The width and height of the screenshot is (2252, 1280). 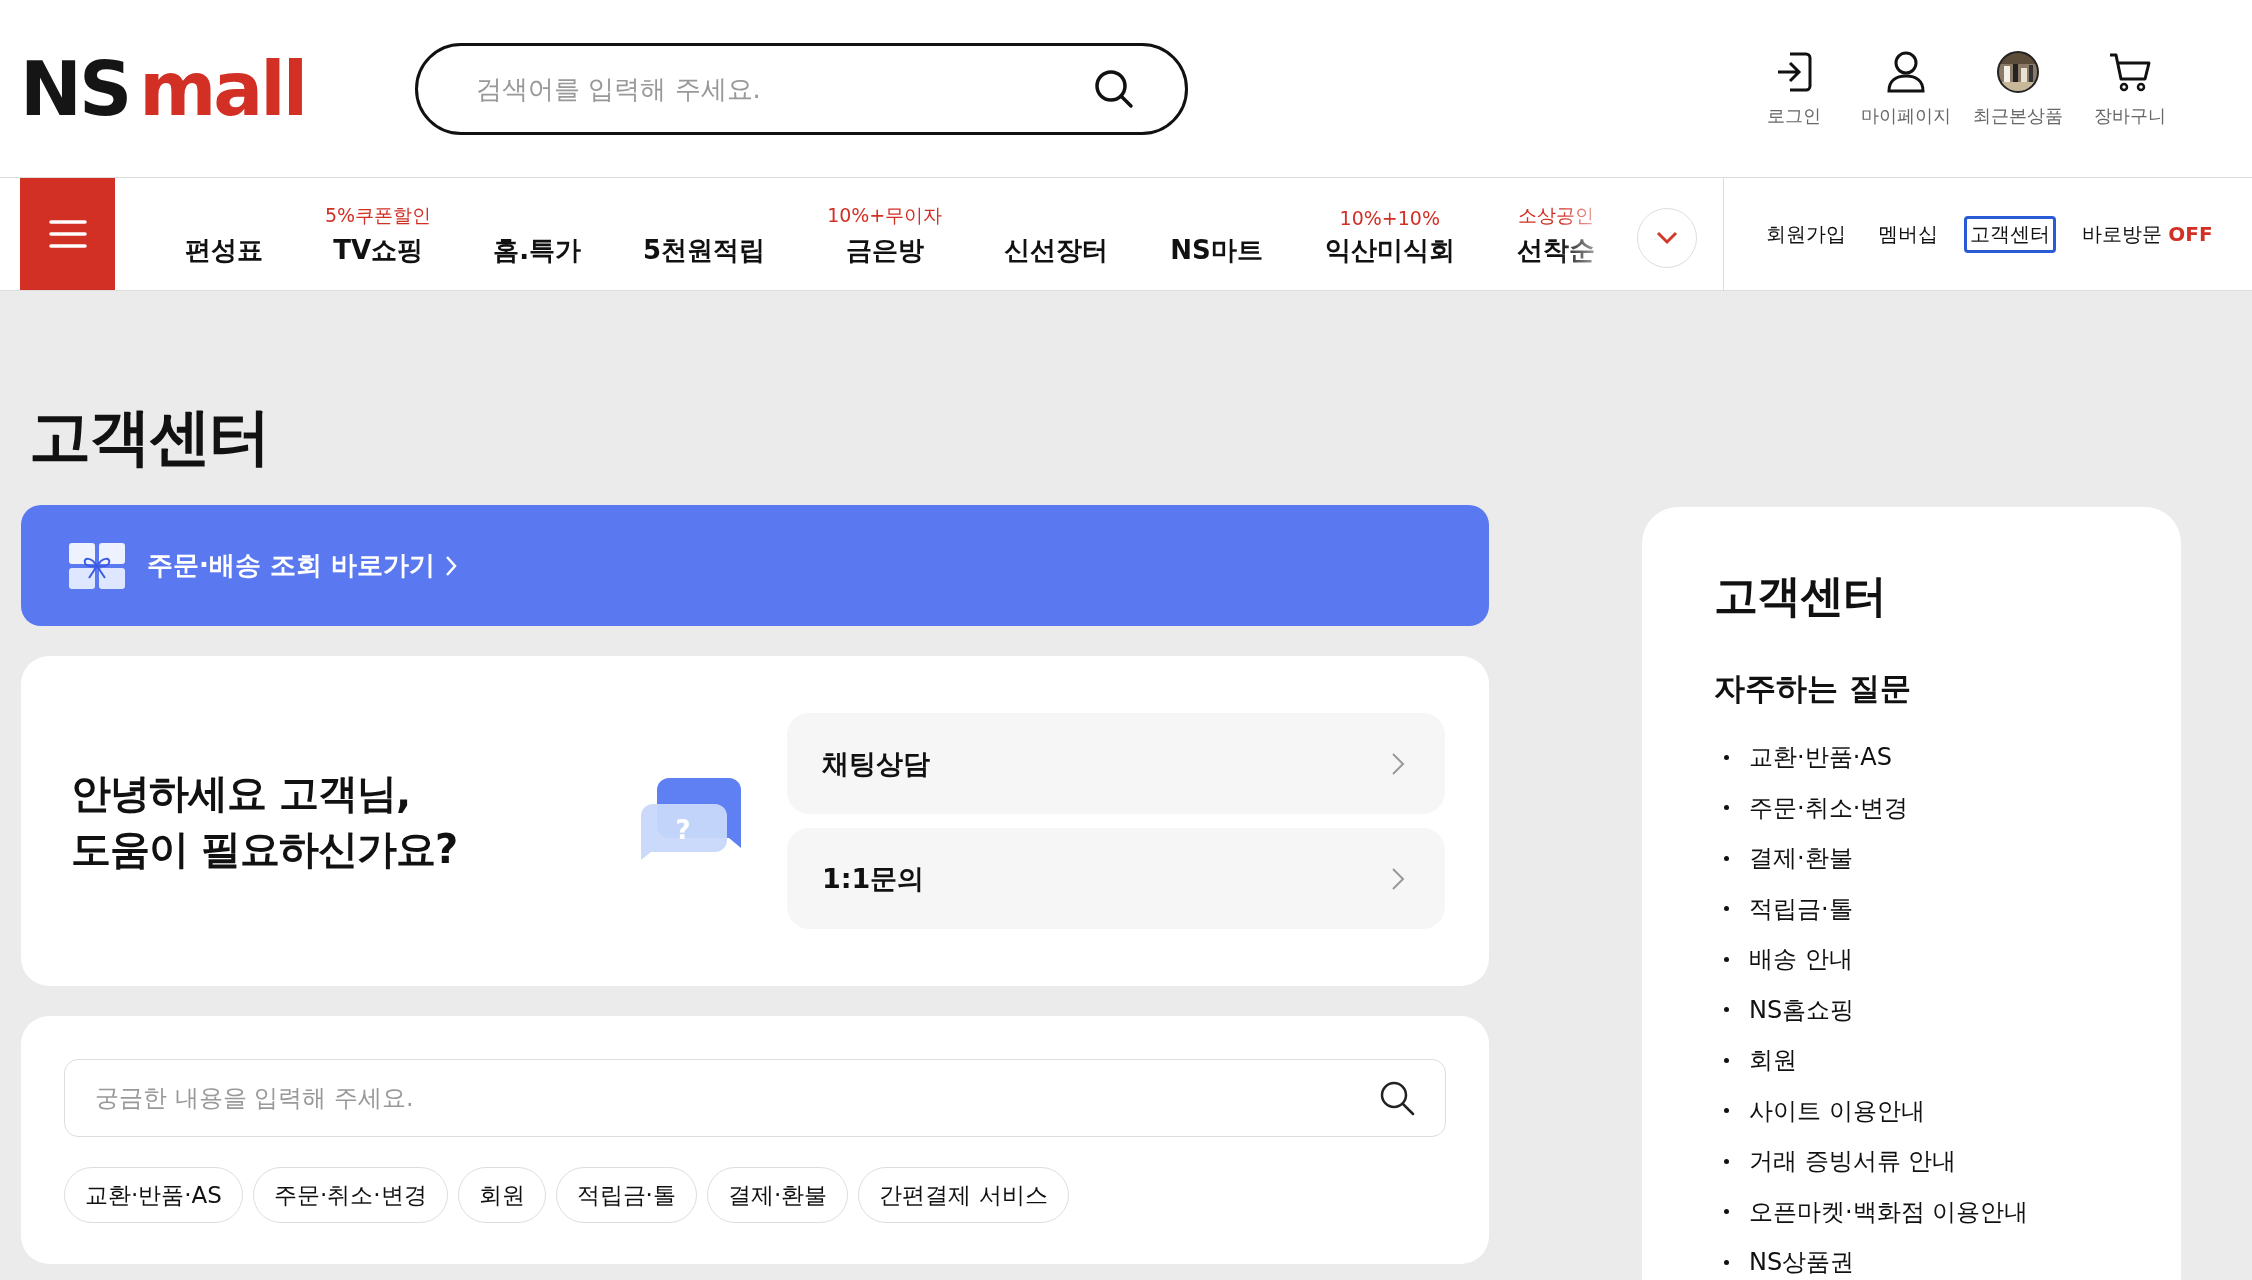 I want to click on nav-tab: 5%쿠폰할인 TV쇼핑, so click(x=378, y=235).